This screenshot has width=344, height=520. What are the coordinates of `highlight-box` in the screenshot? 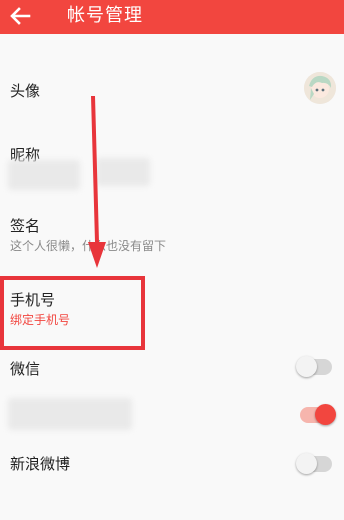 It's located at (72, 313).